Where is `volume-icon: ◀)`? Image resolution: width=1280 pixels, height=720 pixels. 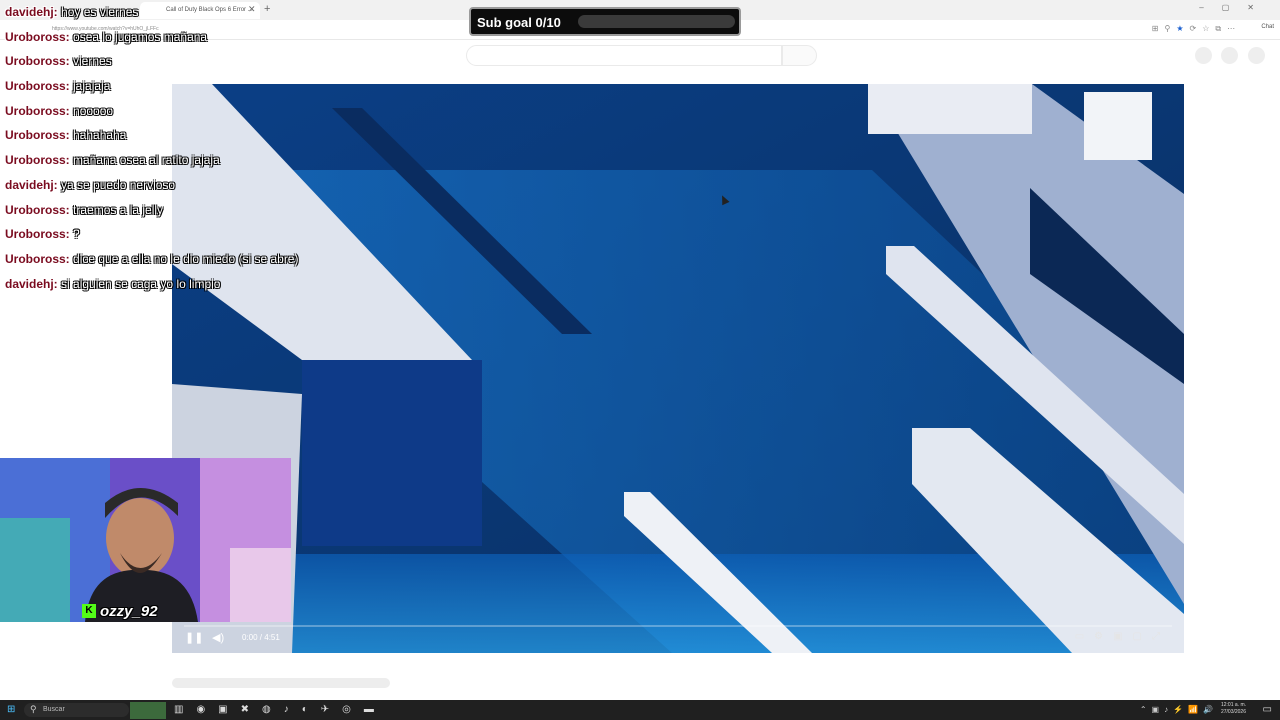 volume-icon: ◀) is located at coordinates (218, 637).